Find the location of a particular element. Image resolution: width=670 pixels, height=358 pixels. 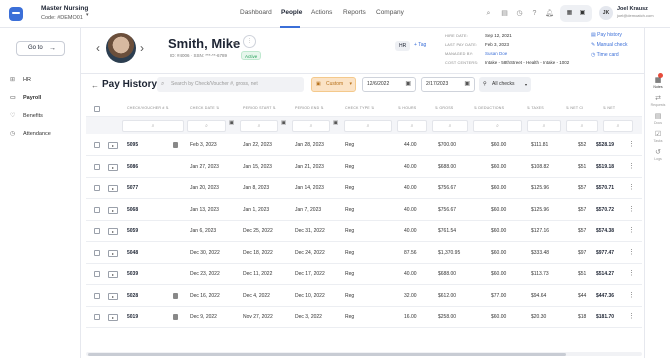

rail-requests: ⇄ Requests is located at coordinates (657, 100).